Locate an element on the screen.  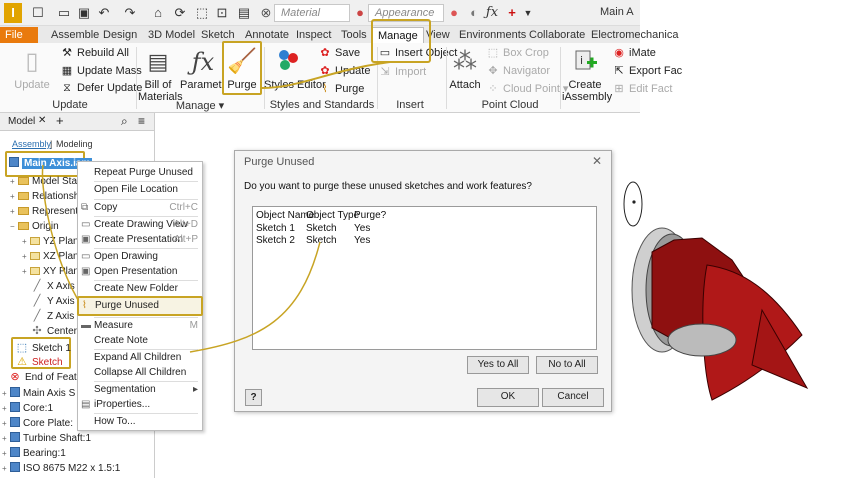
row-2-purge: Yes is located at coordinates (362, 240).